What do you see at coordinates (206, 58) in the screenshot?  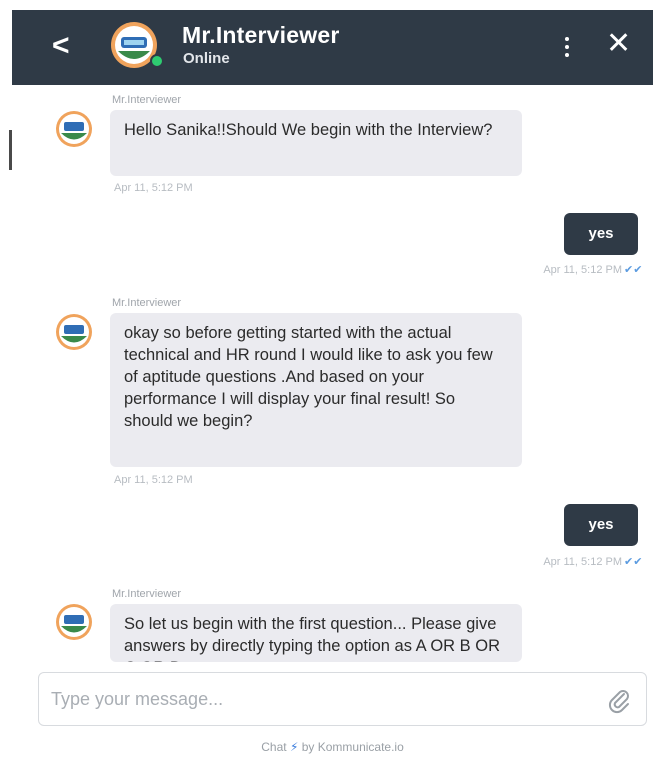 I see `chat-status: Online` at bounding box center [206, 58].